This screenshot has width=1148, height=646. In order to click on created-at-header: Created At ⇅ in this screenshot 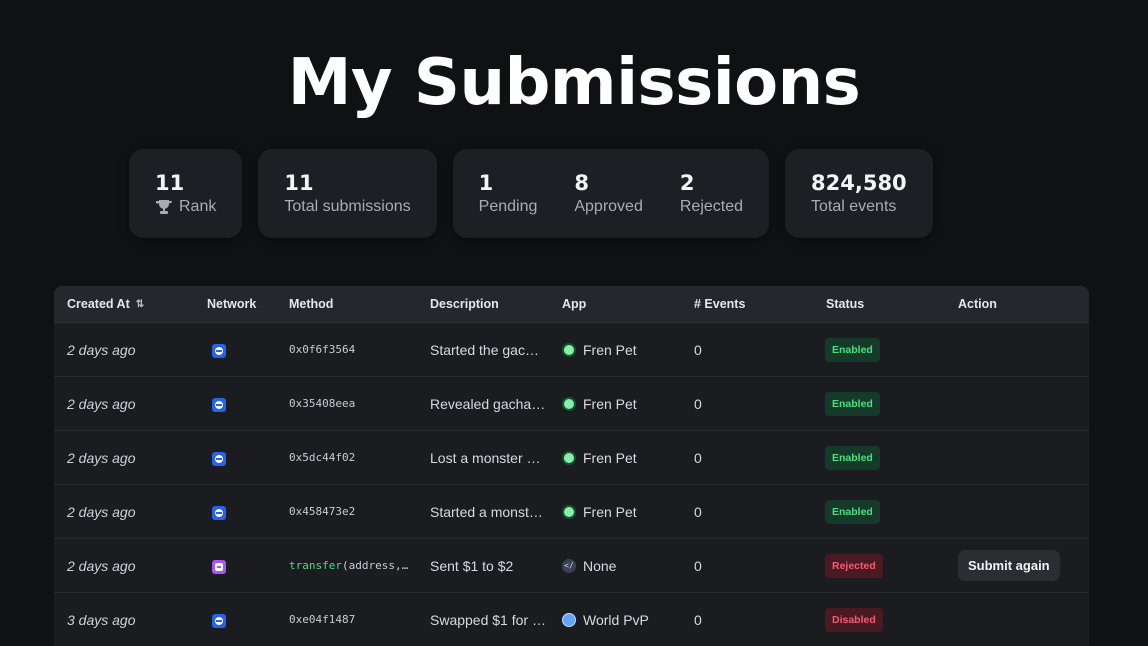, I will do `click(123, 304)`.